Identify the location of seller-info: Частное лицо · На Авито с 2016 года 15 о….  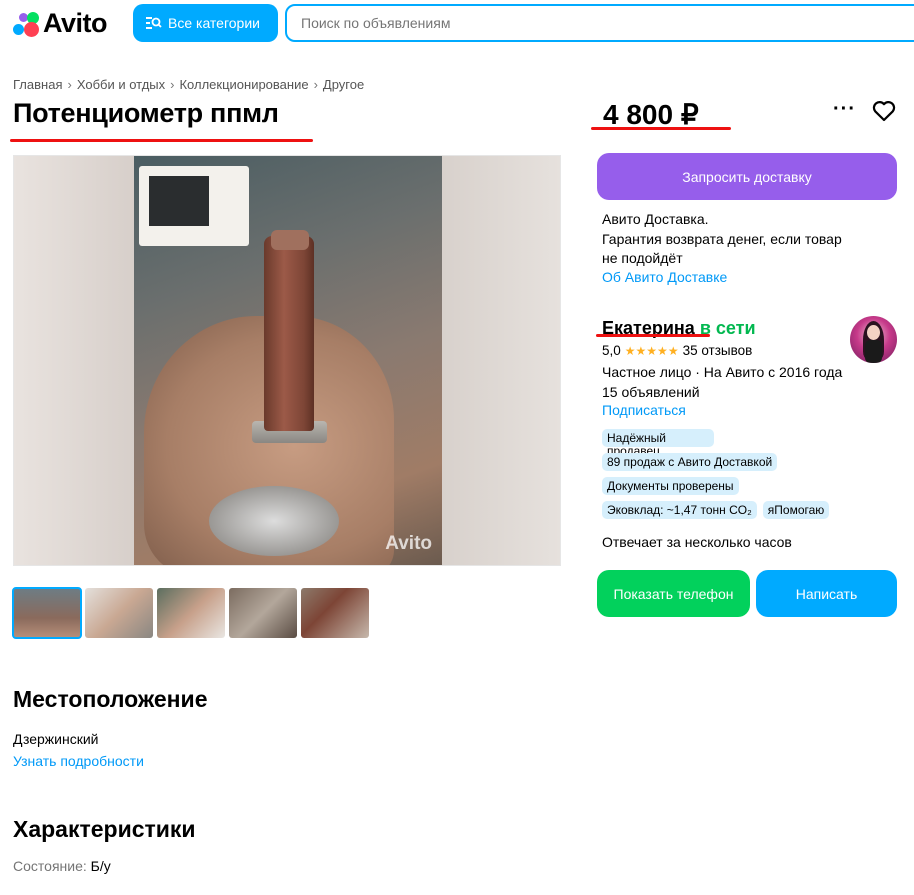
(722, 382).